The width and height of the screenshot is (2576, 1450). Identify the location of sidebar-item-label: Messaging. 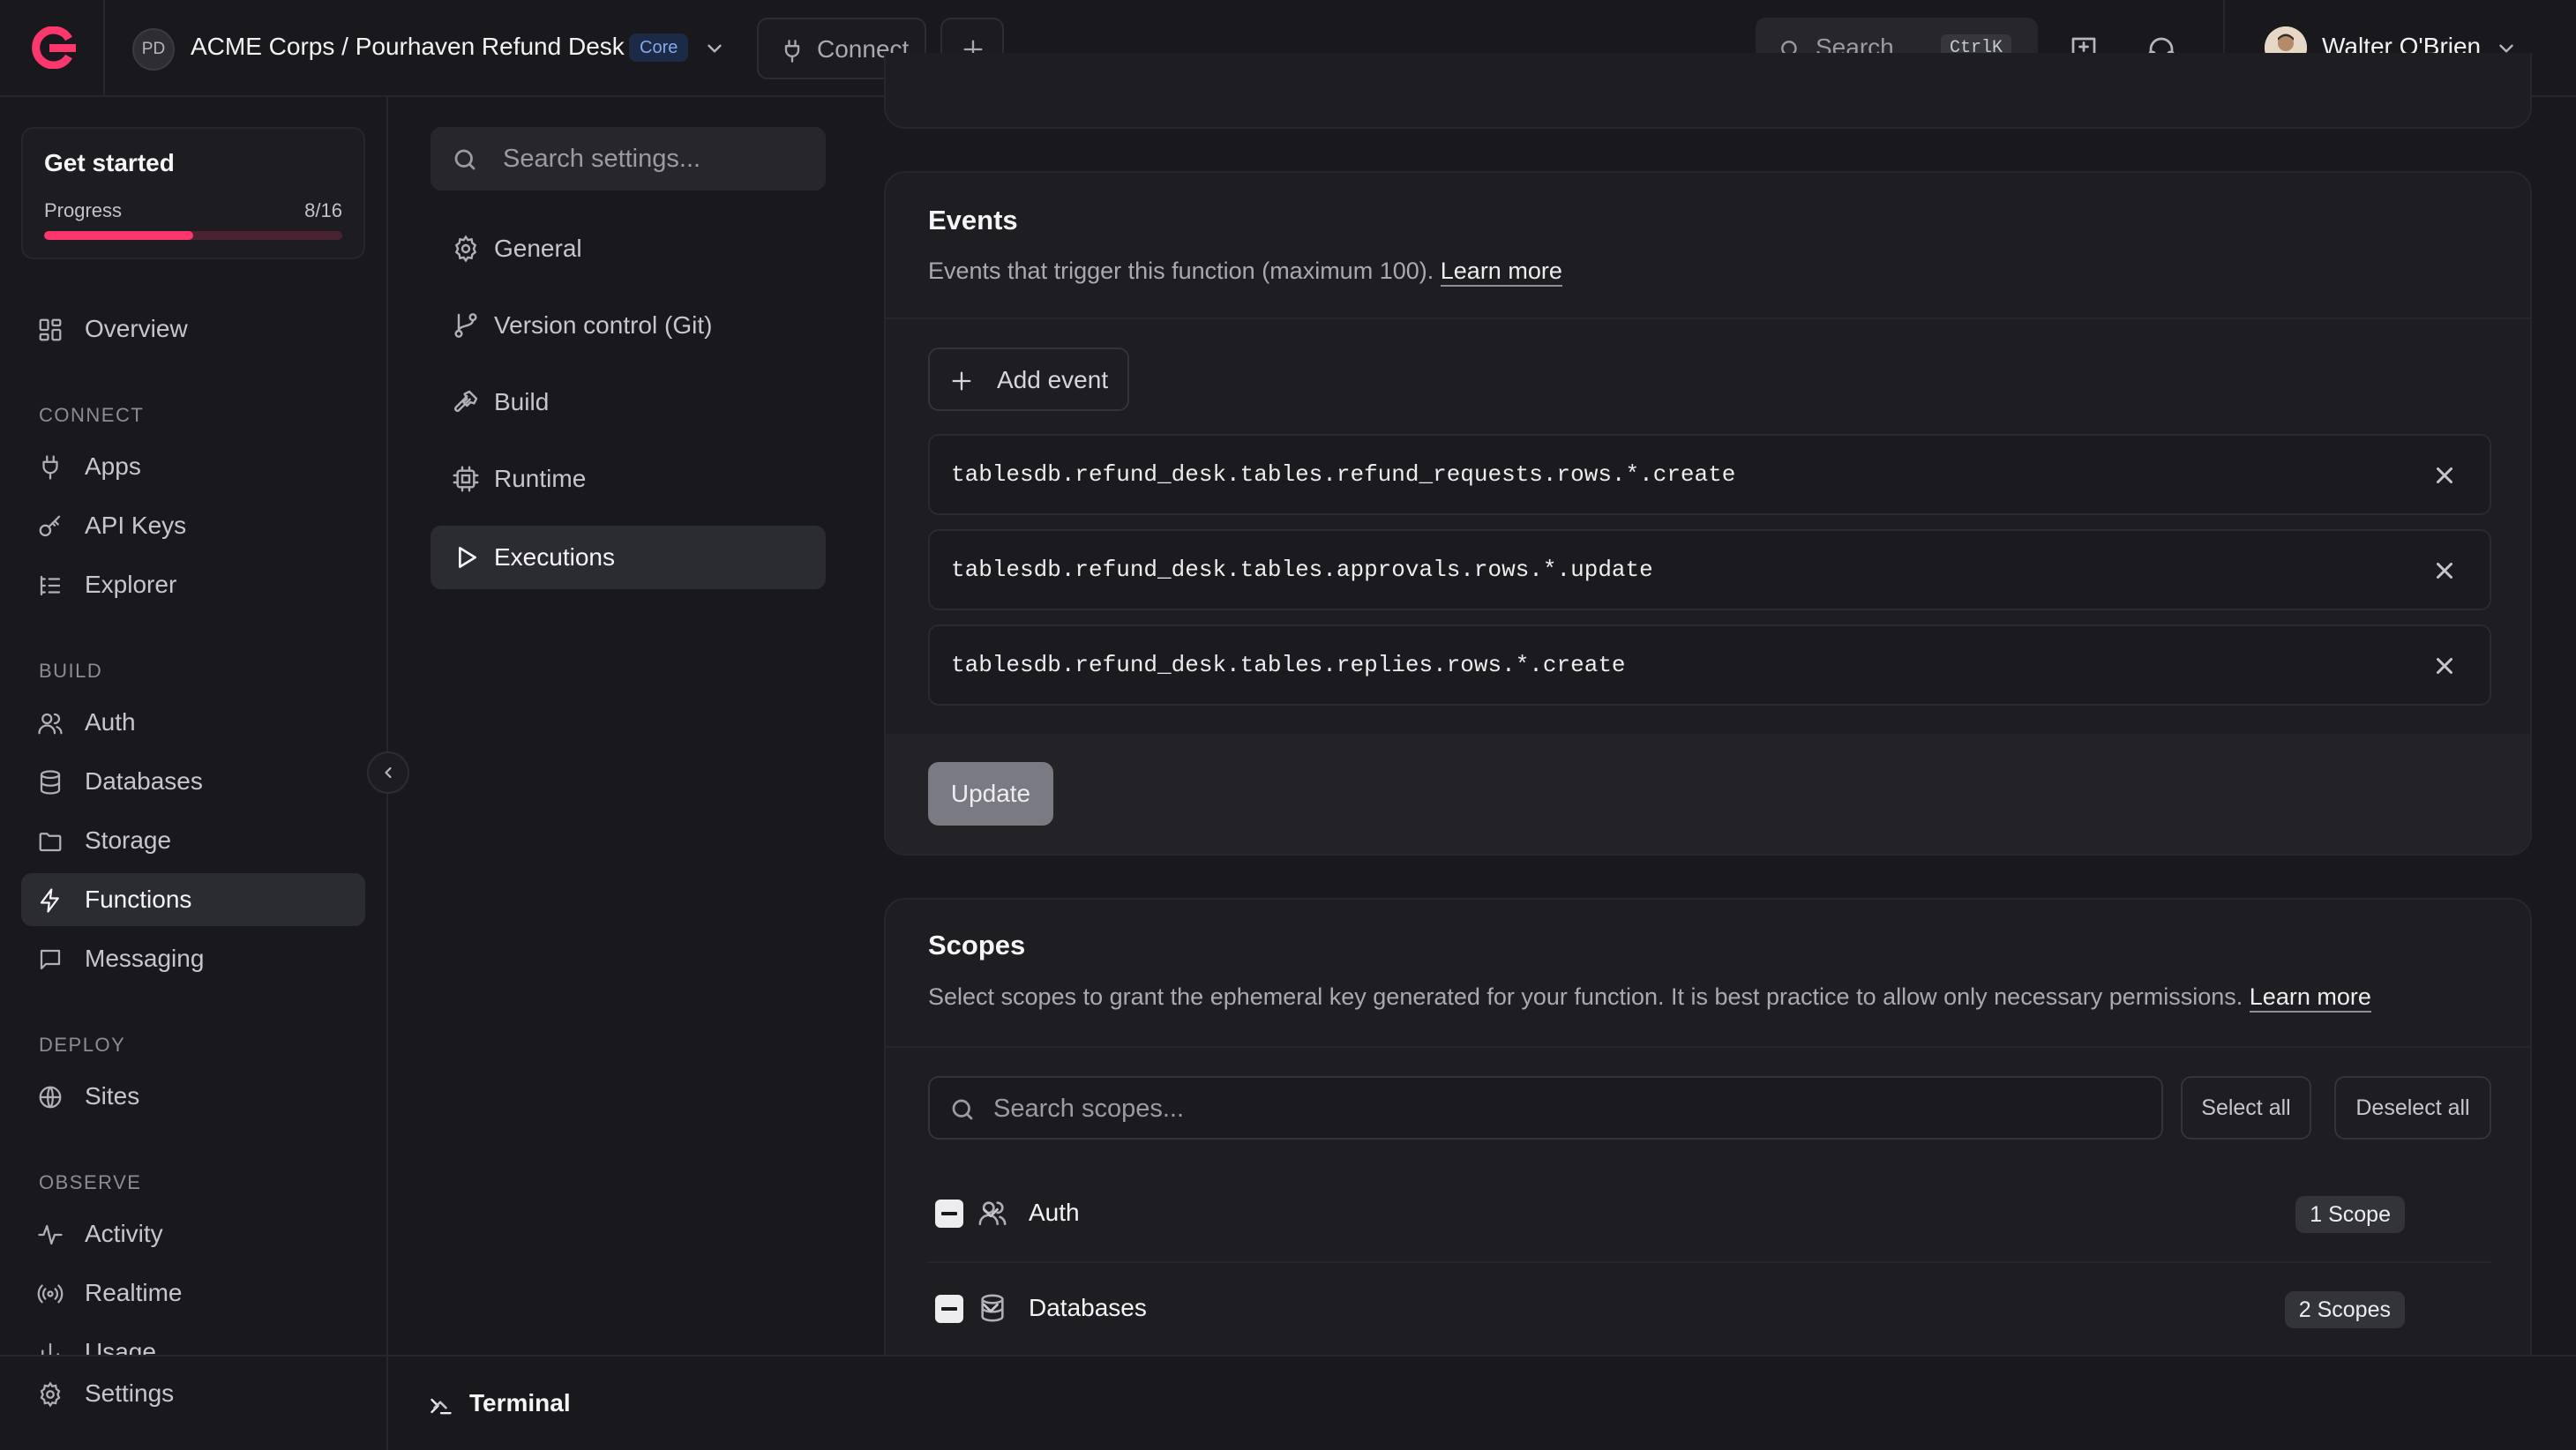
(145, 958).